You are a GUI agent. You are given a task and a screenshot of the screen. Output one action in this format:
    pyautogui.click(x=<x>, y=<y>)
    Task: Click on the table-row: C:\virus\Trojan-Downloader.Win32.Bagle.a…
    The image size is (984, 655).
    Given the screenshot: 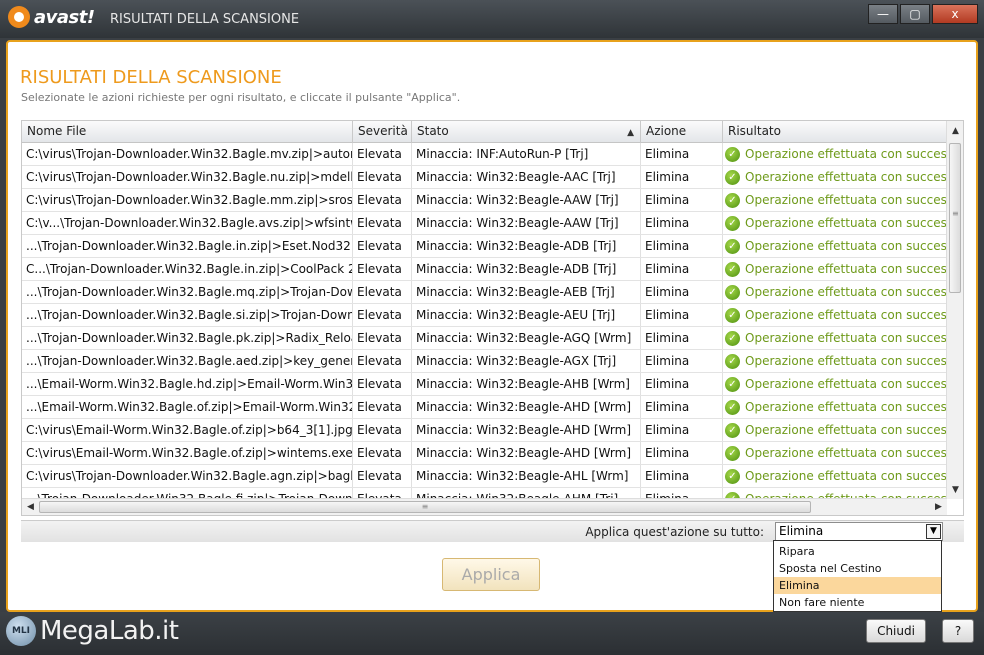 What is the action you would take?
    pyautogui.click(x=484, y=476)
    